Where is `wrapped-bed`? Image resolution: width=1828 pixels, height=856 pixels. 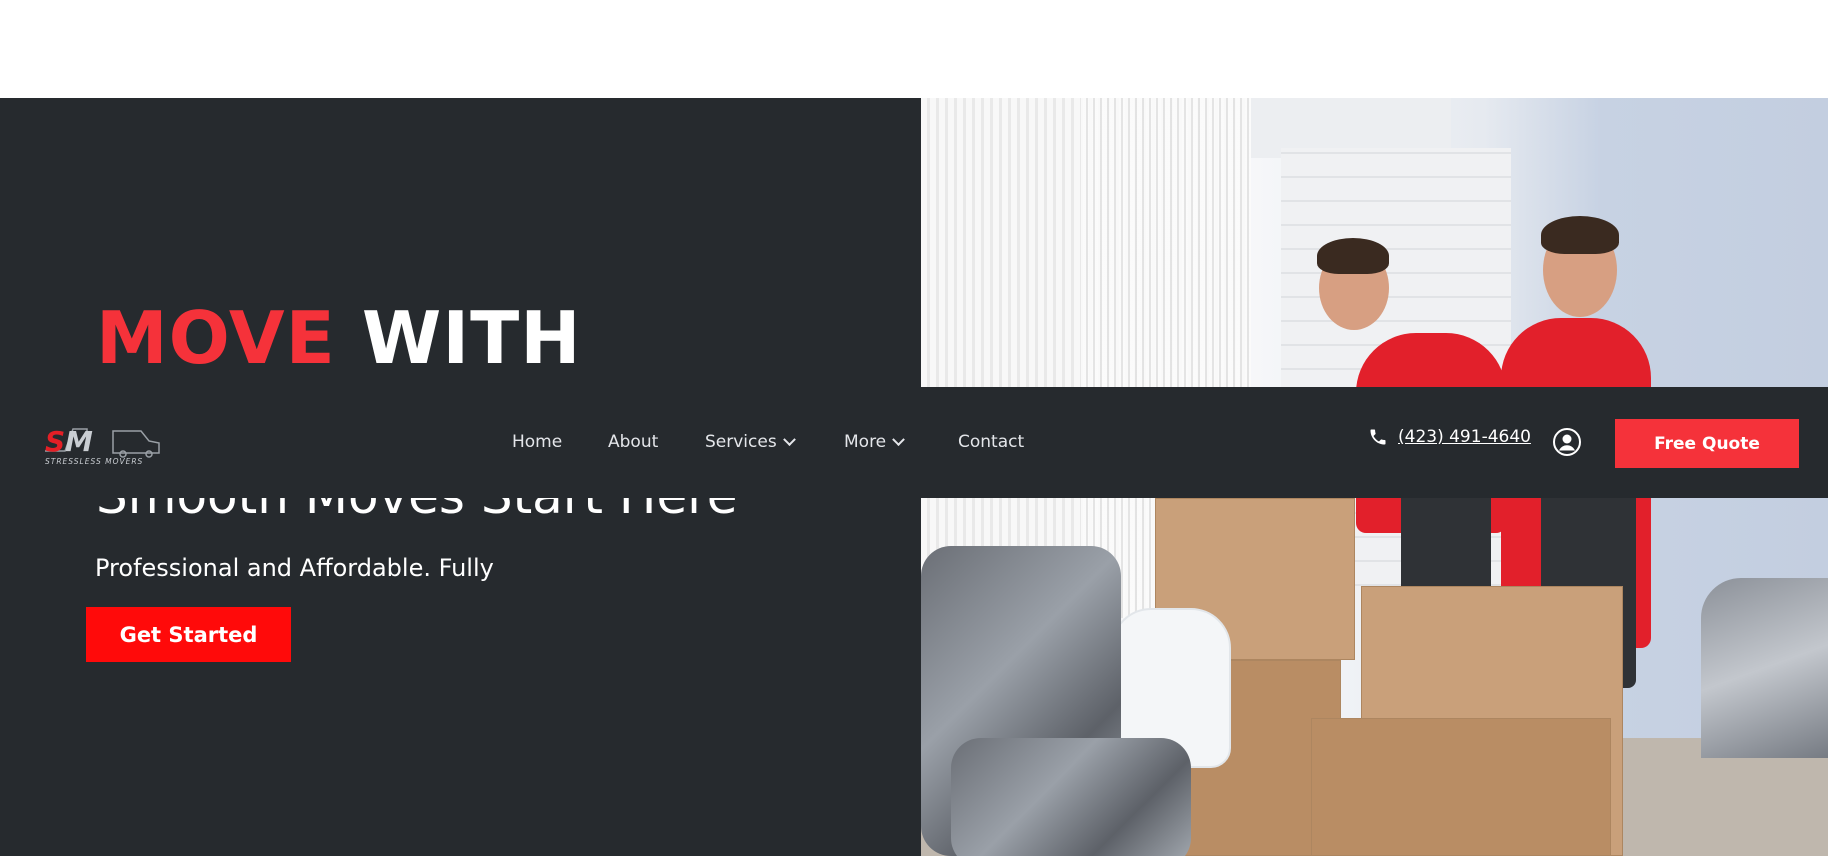 wrapped-bed is located at coordinates (1764, 668).